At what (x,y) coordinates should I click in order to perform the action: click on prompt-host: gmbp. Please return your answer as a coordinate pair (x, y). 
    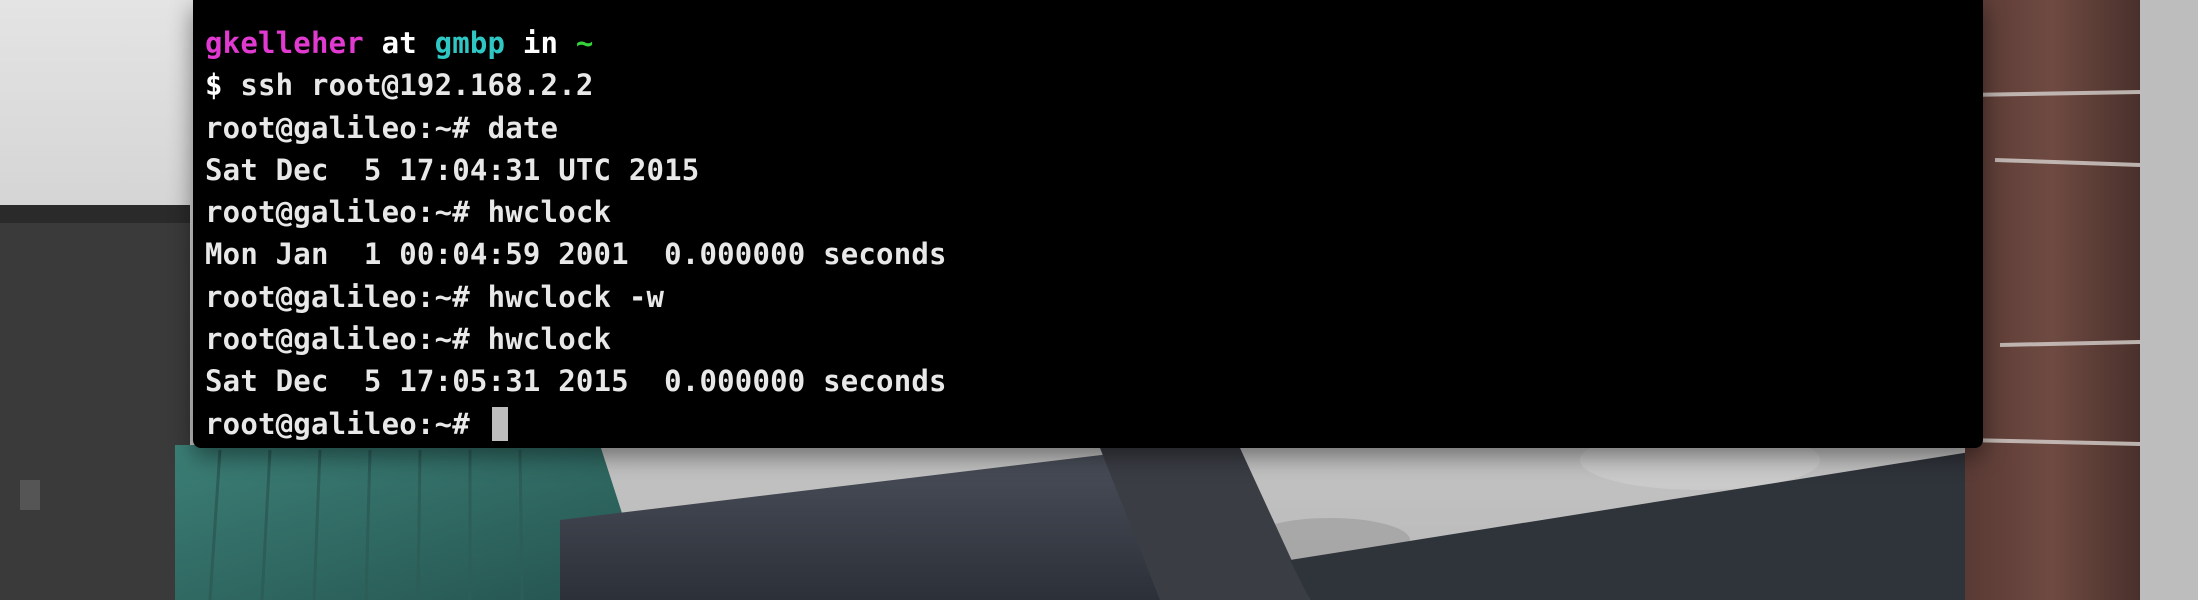
    Looking at the image, I should click on (470, 43).